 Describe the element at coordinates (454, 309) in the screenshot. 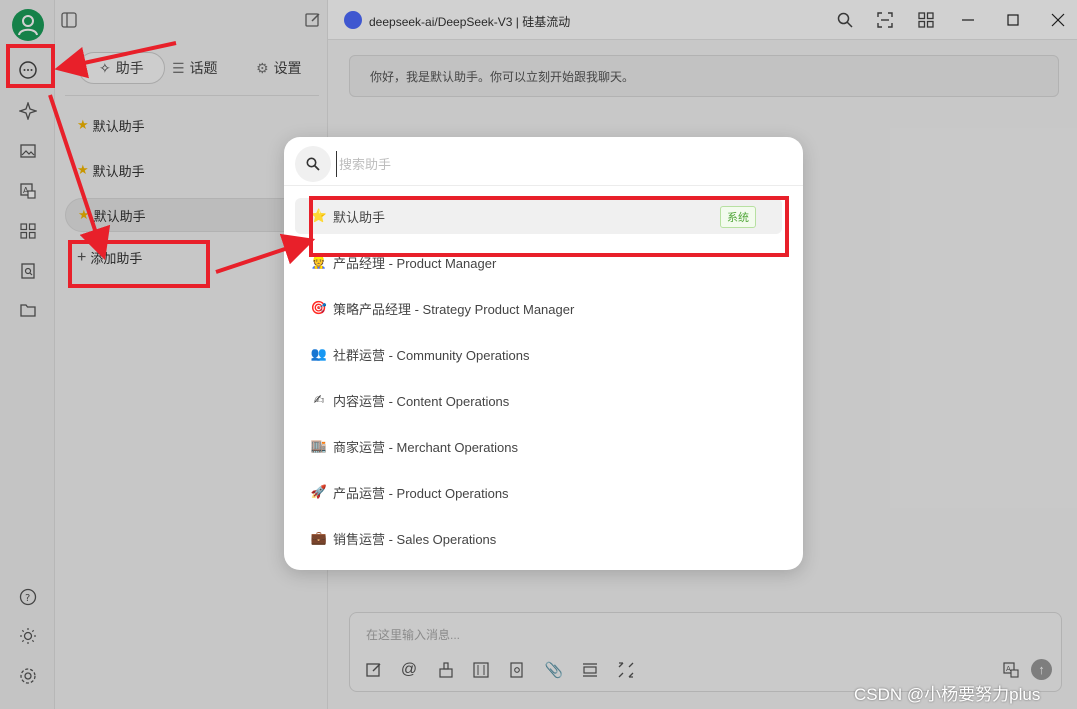

I see `popup-item-label: 策略产品经理 - Strategy Product Manager` at that location.